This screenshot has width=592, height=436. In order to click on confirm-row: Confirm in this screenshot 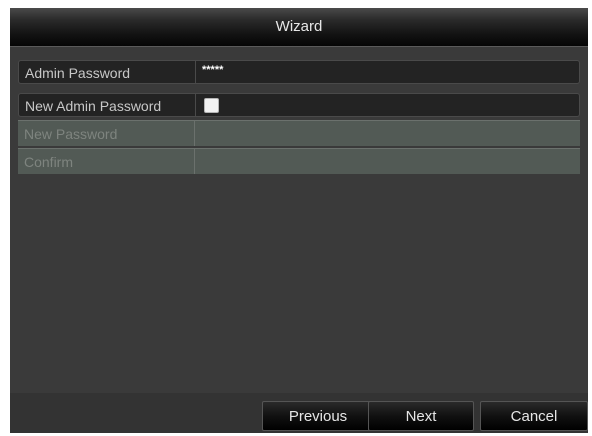, I will do `click(299, 161)`.